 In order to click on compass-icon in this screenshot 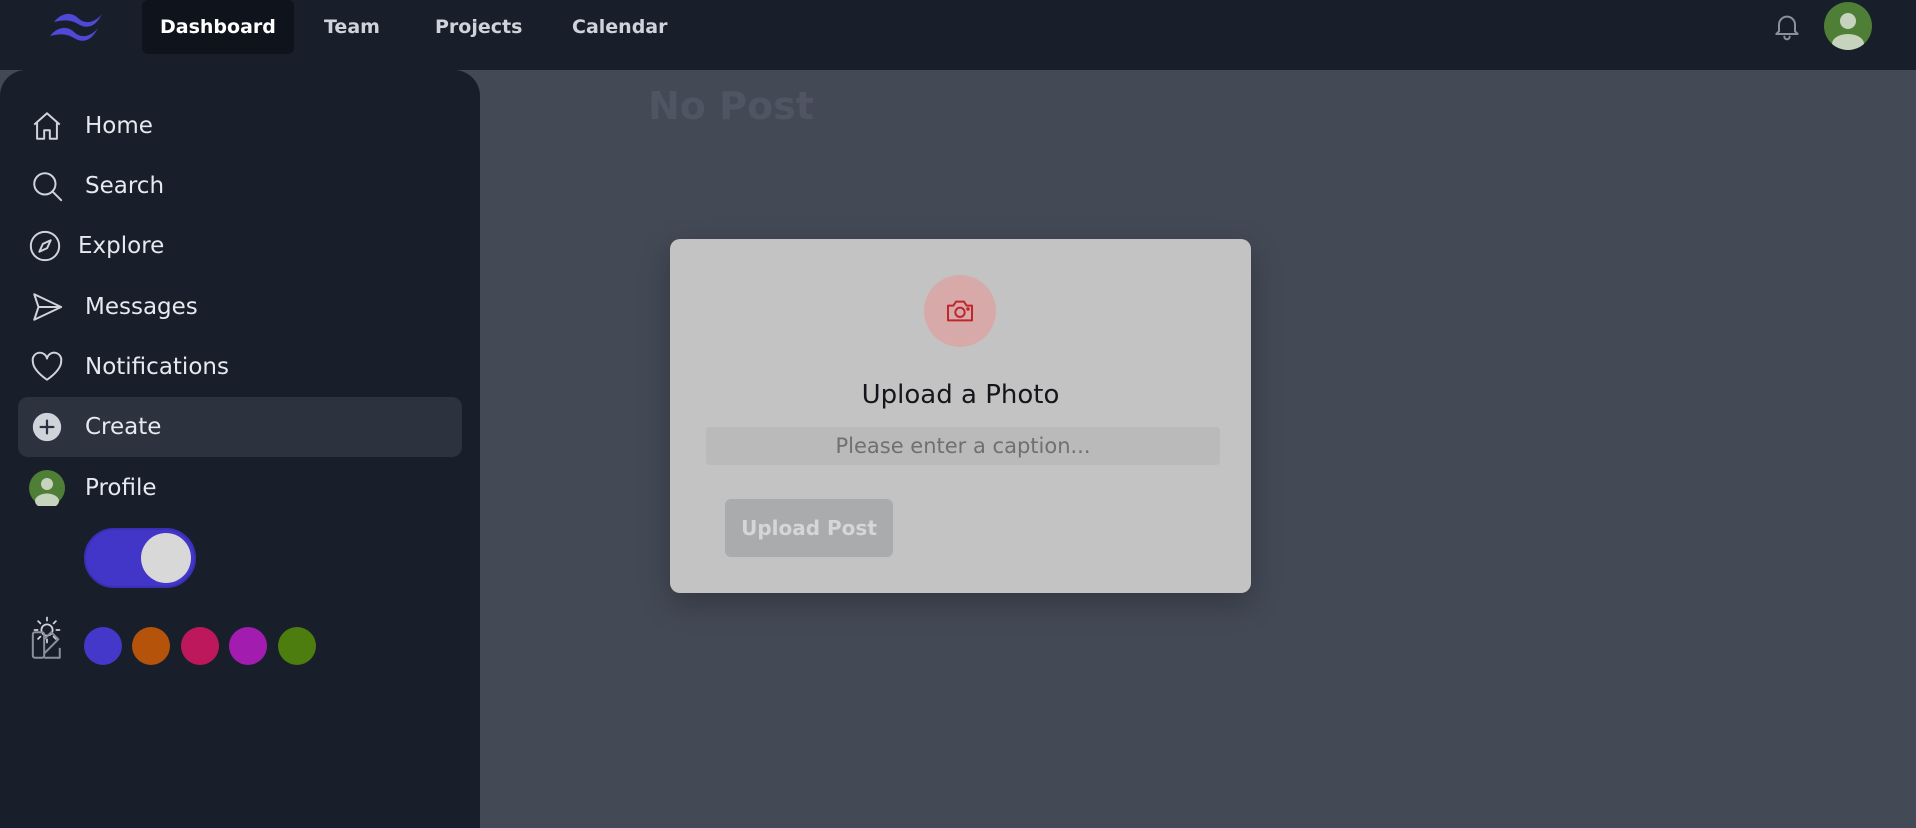, I will do `click(45, 246)`.